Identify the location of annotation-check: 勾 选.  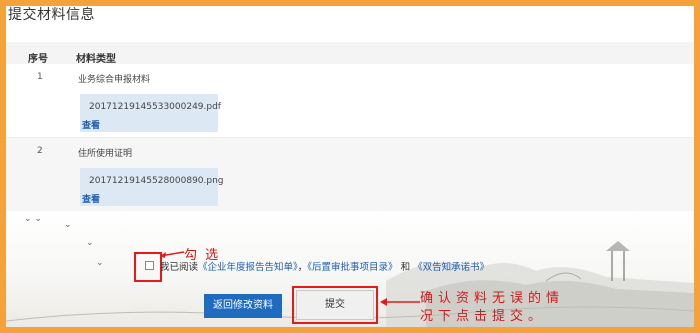
(202, 255).